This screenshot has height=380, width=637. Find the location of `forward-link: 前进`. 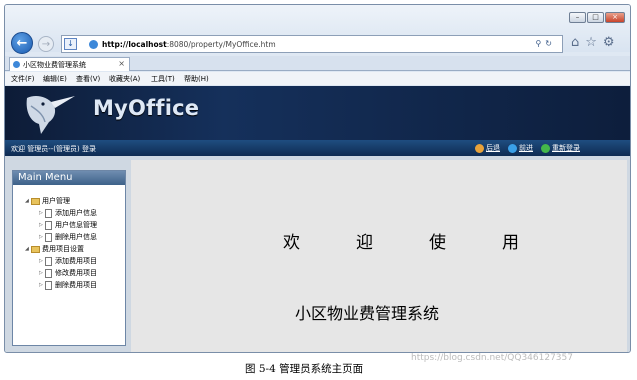

forward-link: 前进 is located at coordinates (520, 148).